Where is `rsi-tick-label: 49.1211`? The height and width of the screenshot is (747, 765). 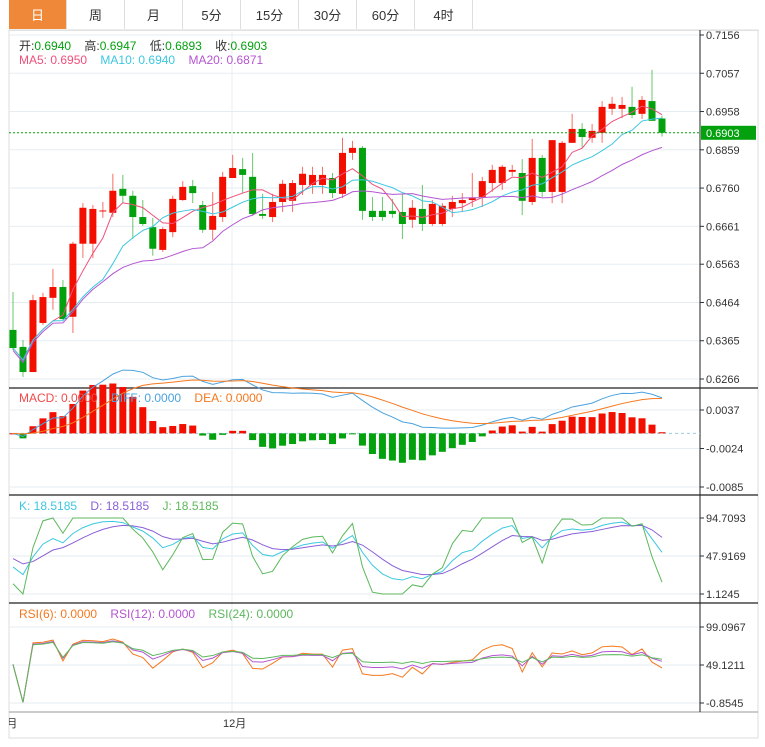 rsi-tick-label: 49.1211 is located at coordinates (725, 666).